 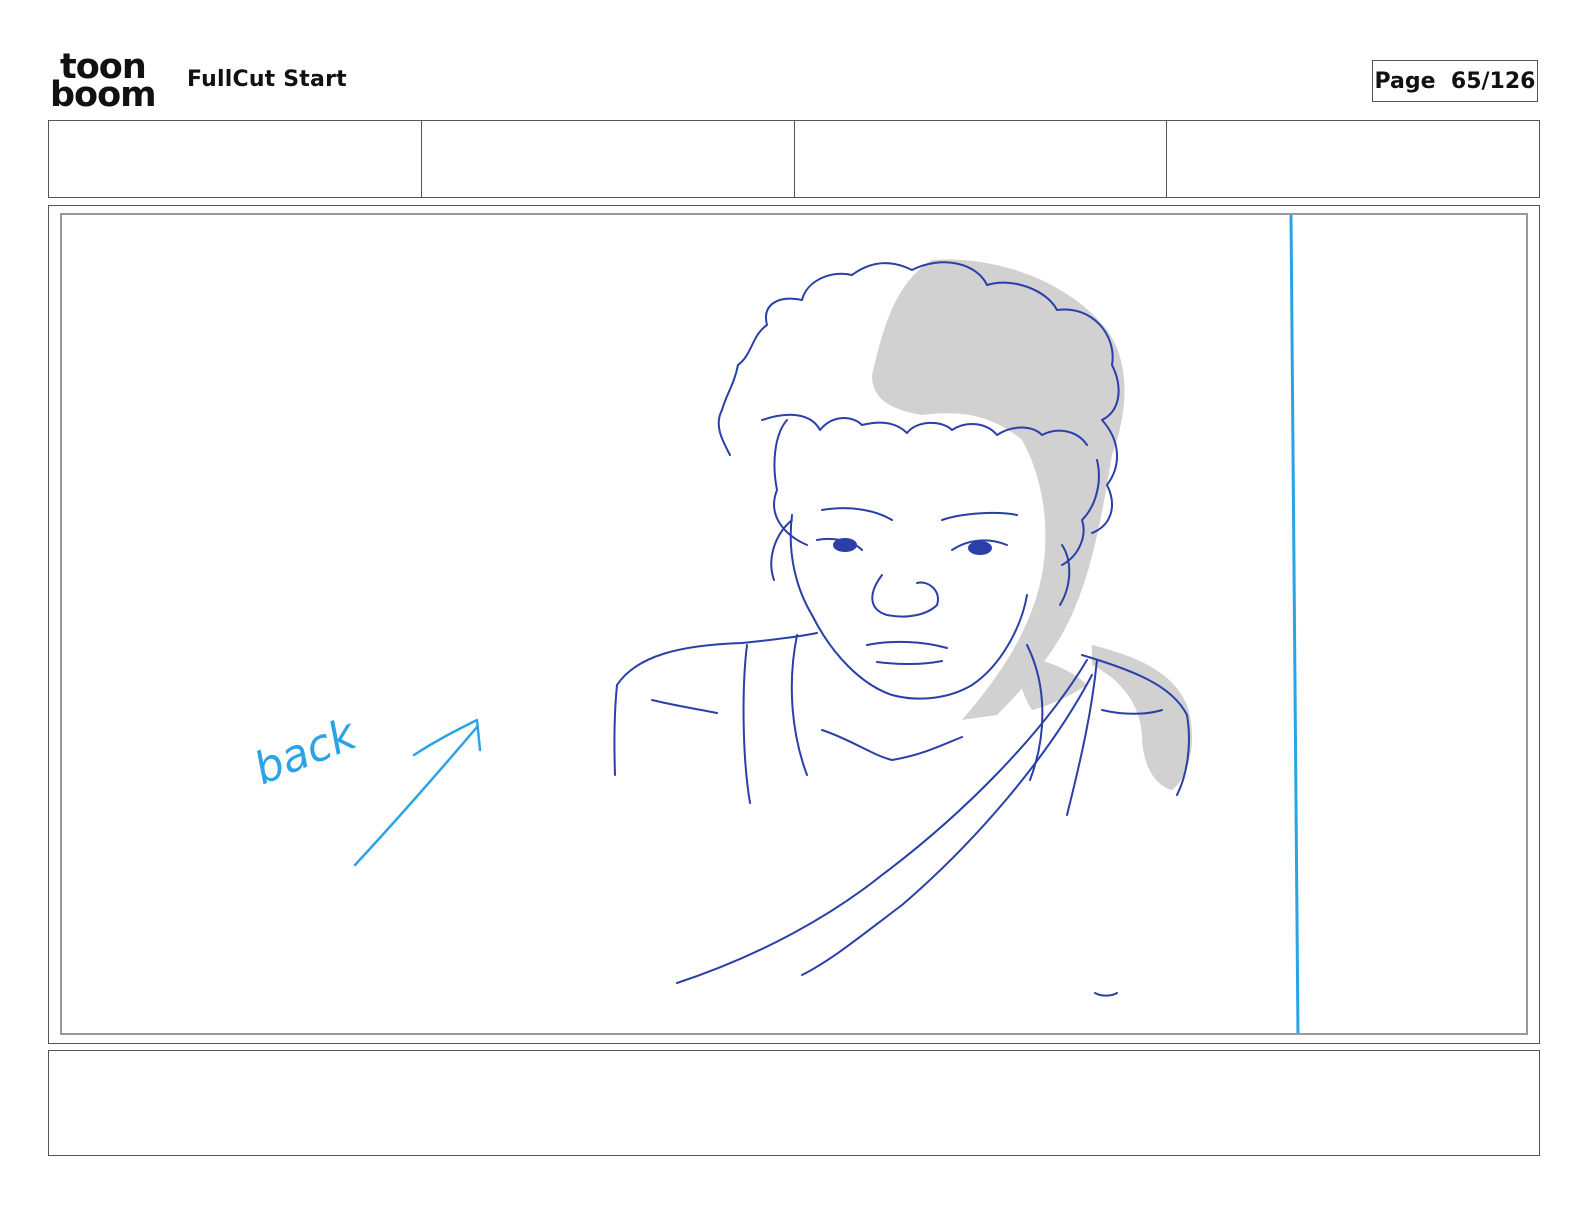 What do you see at coordinates (794, 1103) in the screenshot?
I see `notes-box` at bounding box center [794, 1103].